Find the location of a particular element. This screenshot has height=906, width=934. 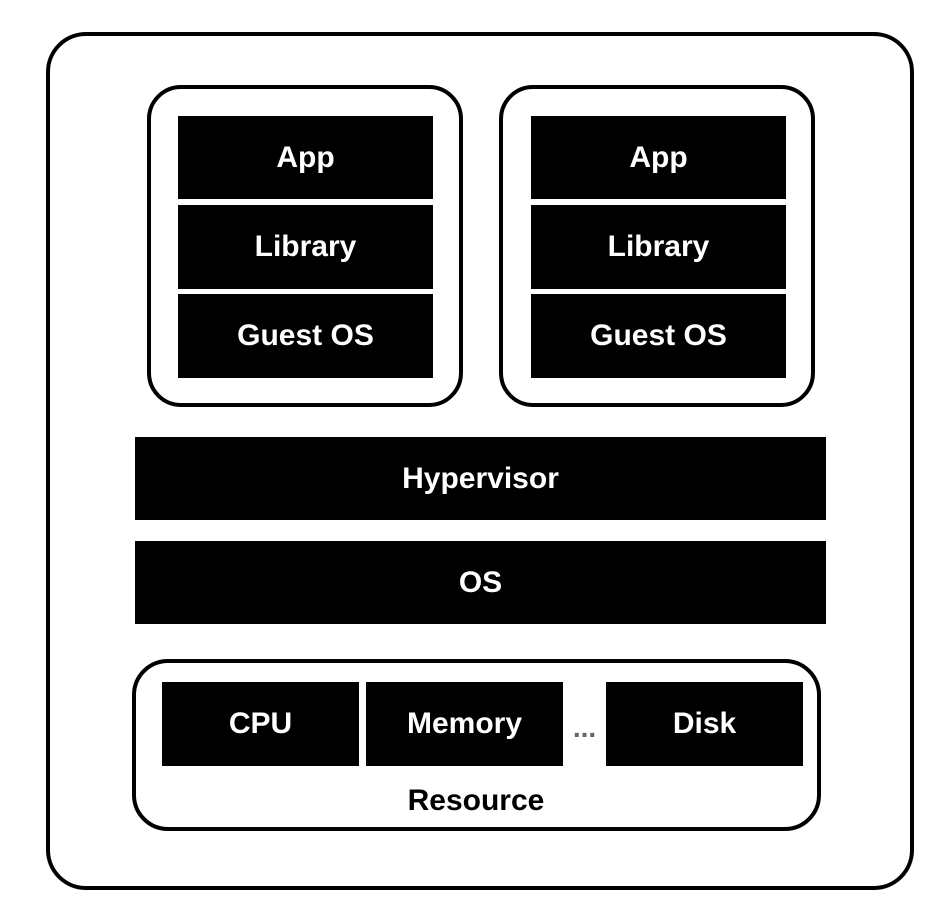

vm-1-guest-os: Guest OS is located at coordinates (305, 336).